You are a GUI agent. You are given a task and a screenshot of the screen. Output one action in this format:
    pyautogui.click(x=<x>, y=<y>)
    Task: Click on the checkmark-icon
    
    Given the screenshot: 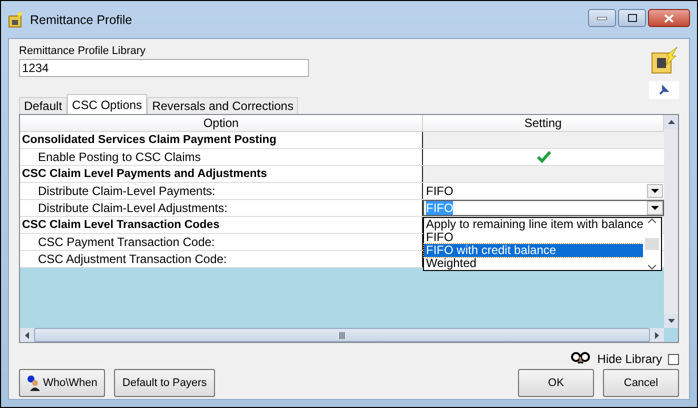 What is the action you would take?
    pyautogui.click(x=543, y=157)
    